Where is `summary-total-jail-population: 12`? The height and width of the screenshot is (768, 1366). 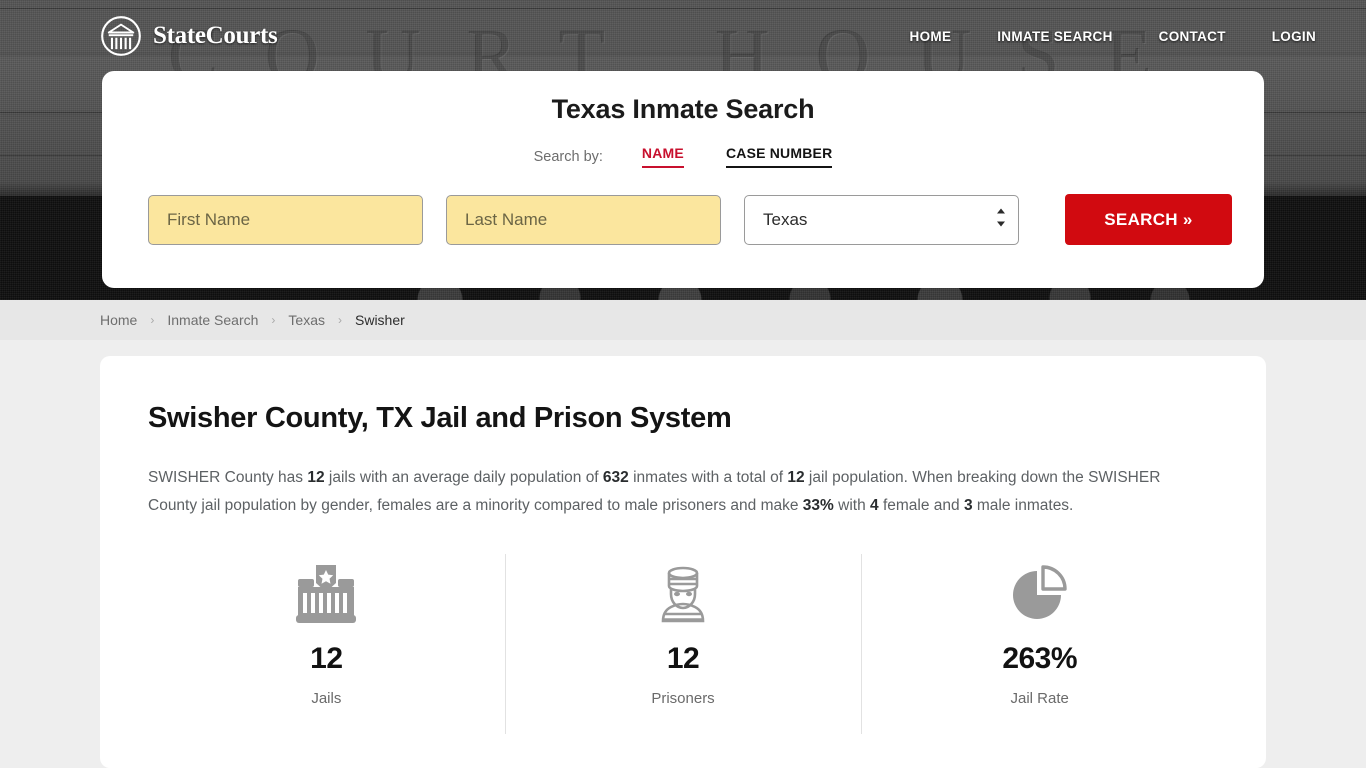
summary-total-jail-population: 12 is located at coordinates (796, 477).